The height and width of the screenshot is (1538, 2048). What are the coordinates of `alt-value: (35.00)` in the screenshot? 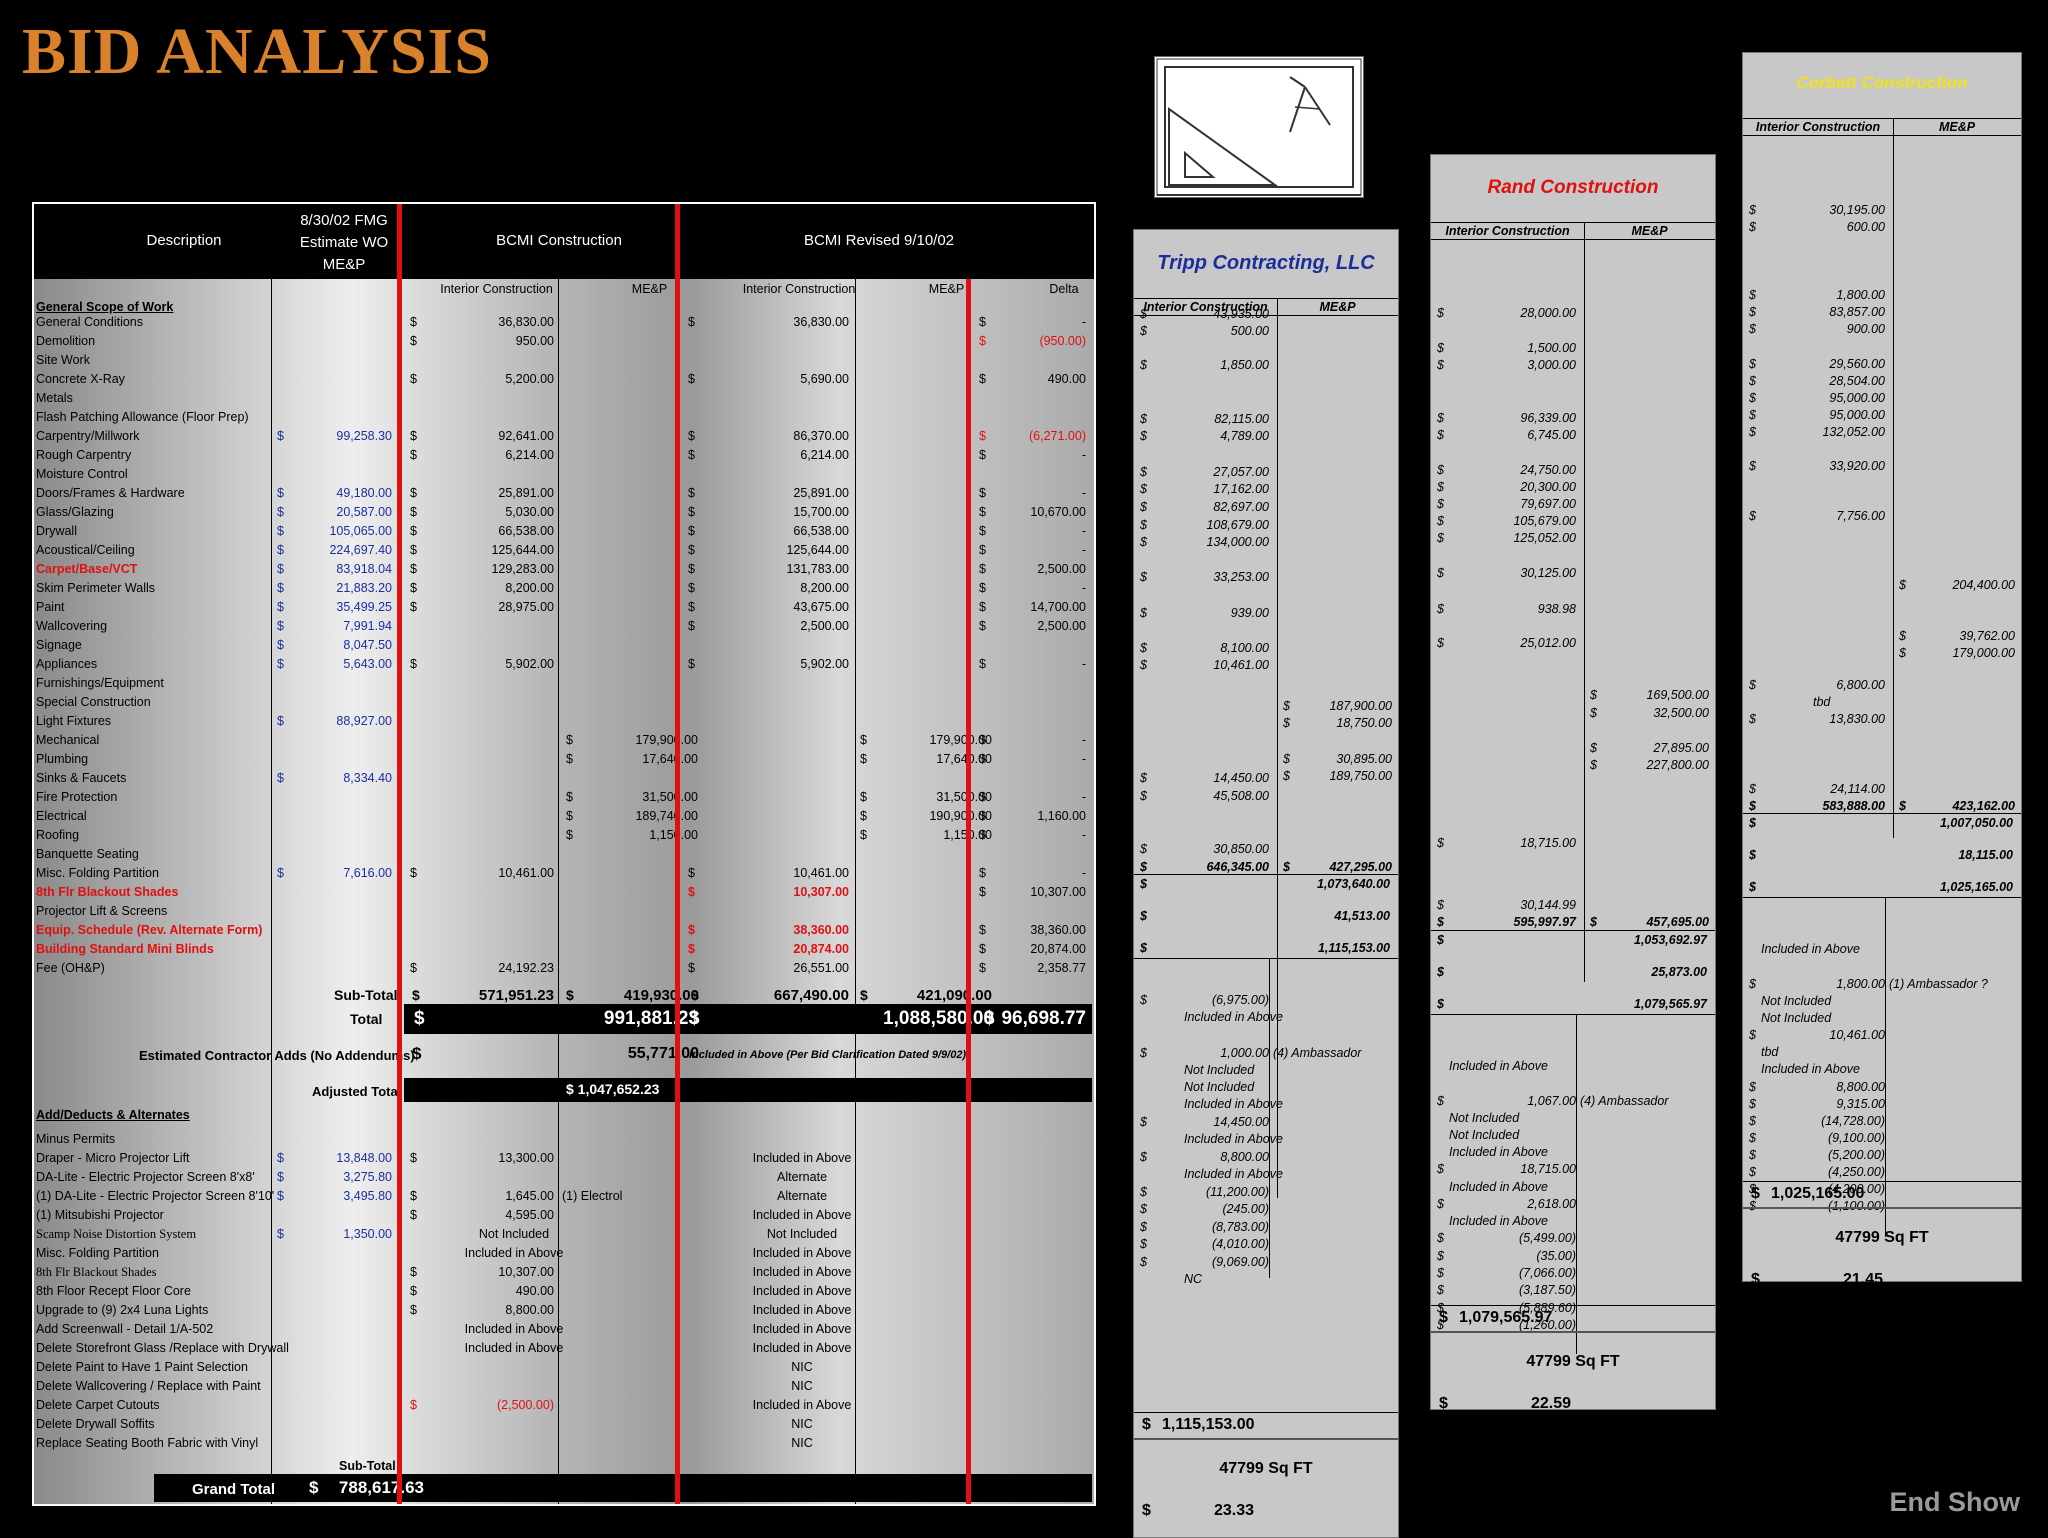 It's located at (1556, 1256).